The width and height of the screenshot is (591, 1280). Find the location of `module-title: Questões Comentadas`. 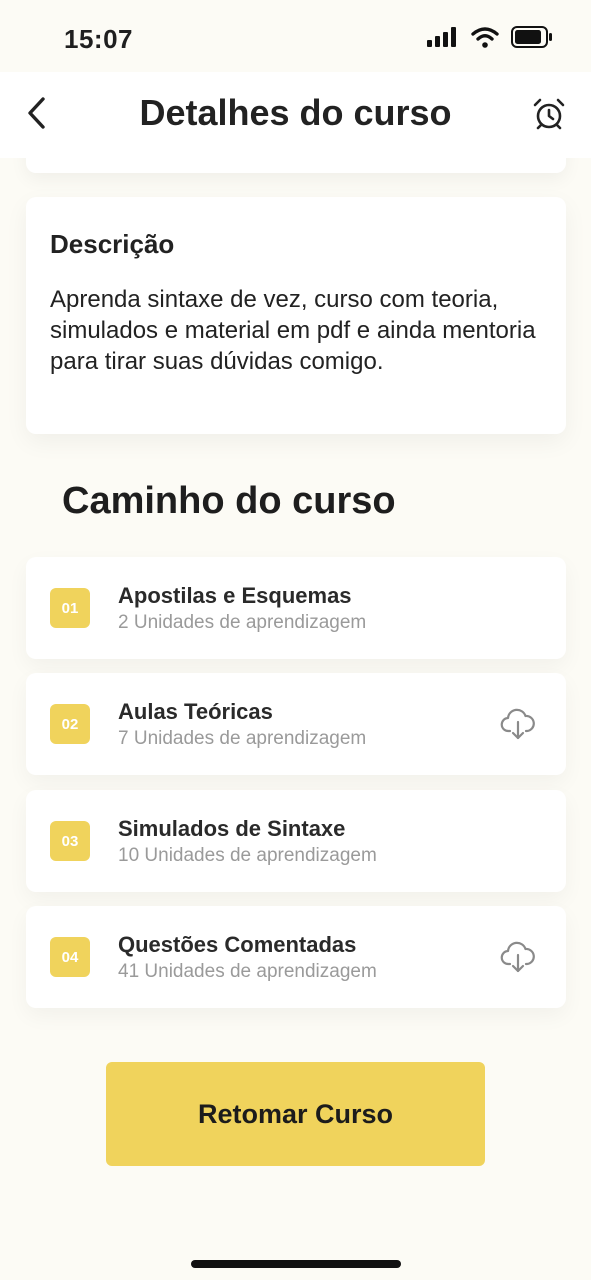

module-title: Questões Comentadas is located at coordinates (237, 944).